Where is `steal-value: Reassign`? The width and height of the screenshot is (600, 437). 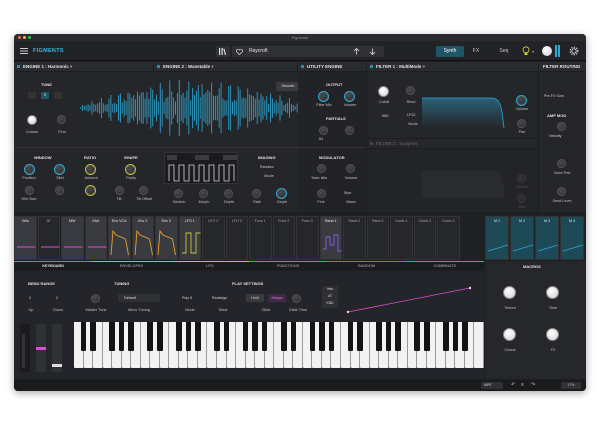 steal-value: Reassign is located at coordinates (219, 298).